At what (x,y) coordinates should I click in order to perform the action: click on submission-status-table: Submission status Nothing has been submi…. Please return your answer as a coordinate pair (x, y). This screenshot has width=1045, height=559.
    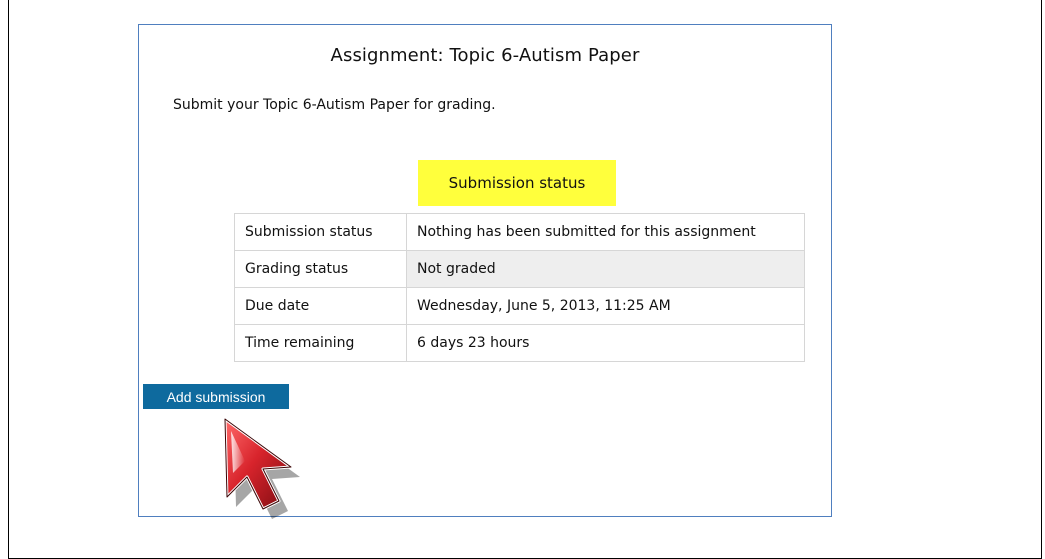
    Looking at the image, I should click on (519, 287).